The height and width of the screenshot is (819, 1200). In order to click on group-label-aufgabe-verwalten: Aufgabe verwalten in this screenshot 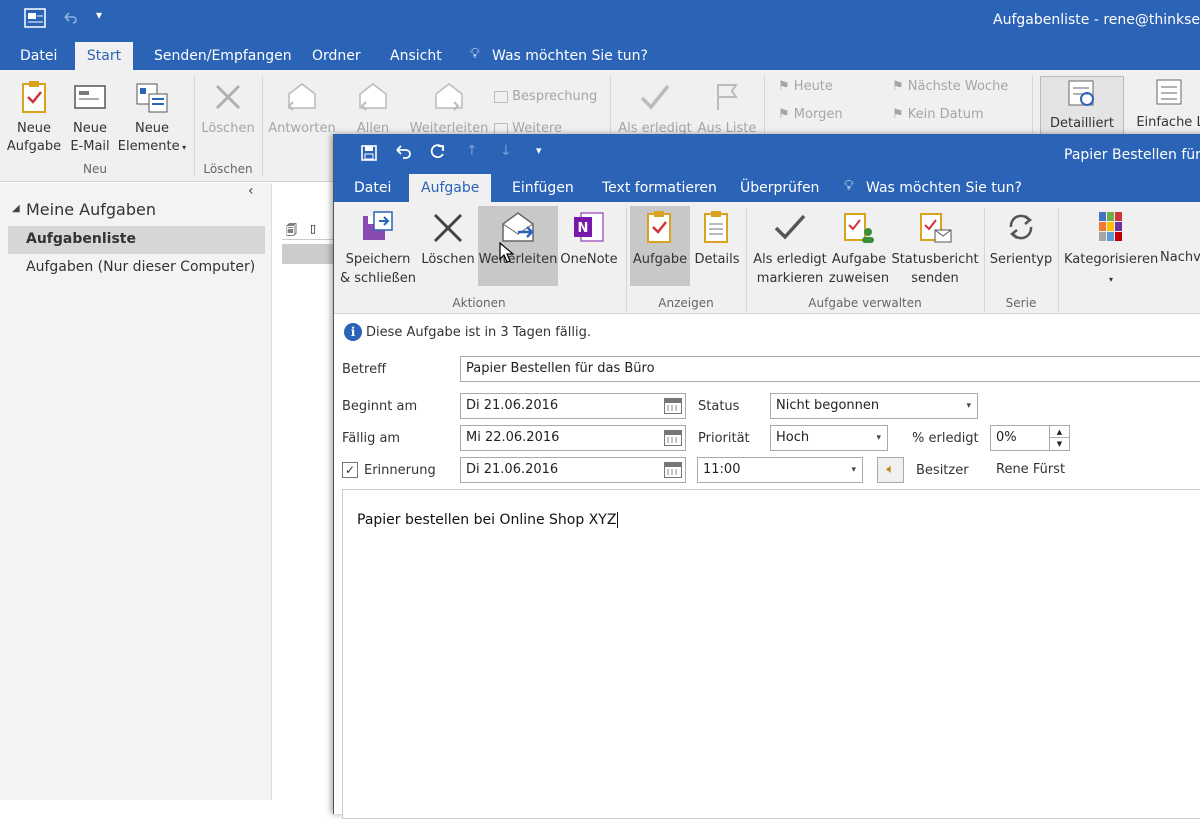, I will do `click(865, 303)`.